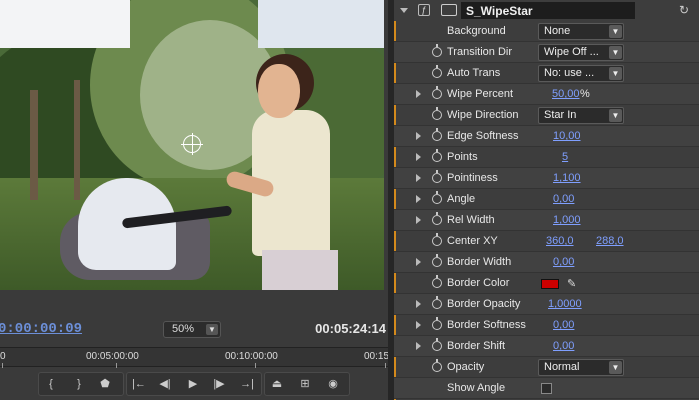  Describe the element at coordinates (193, 384) in the screenshot. I see `play-icon: ▶` at that location.